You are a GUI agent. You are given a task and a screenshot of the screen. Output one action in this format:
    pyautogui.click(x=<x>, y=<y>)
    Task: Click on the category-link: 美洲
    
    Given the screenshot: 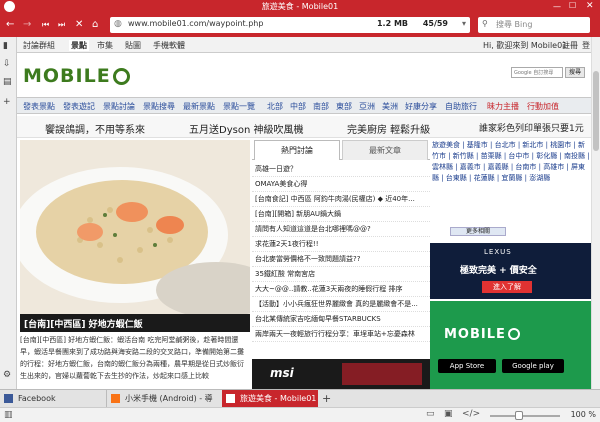 What is the action you would take?
    pyautogui.click(x=390, y=106)
    